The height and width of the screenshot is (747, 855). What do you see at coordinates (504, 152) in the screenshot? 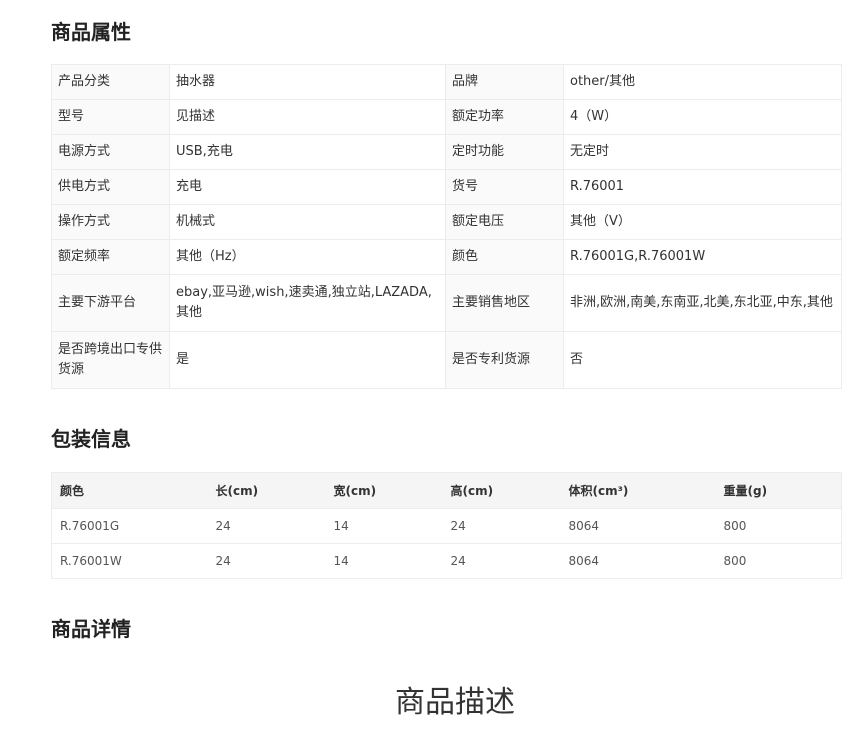
I see `attribute-label: 定时功能` at bounding box center [504, 152].